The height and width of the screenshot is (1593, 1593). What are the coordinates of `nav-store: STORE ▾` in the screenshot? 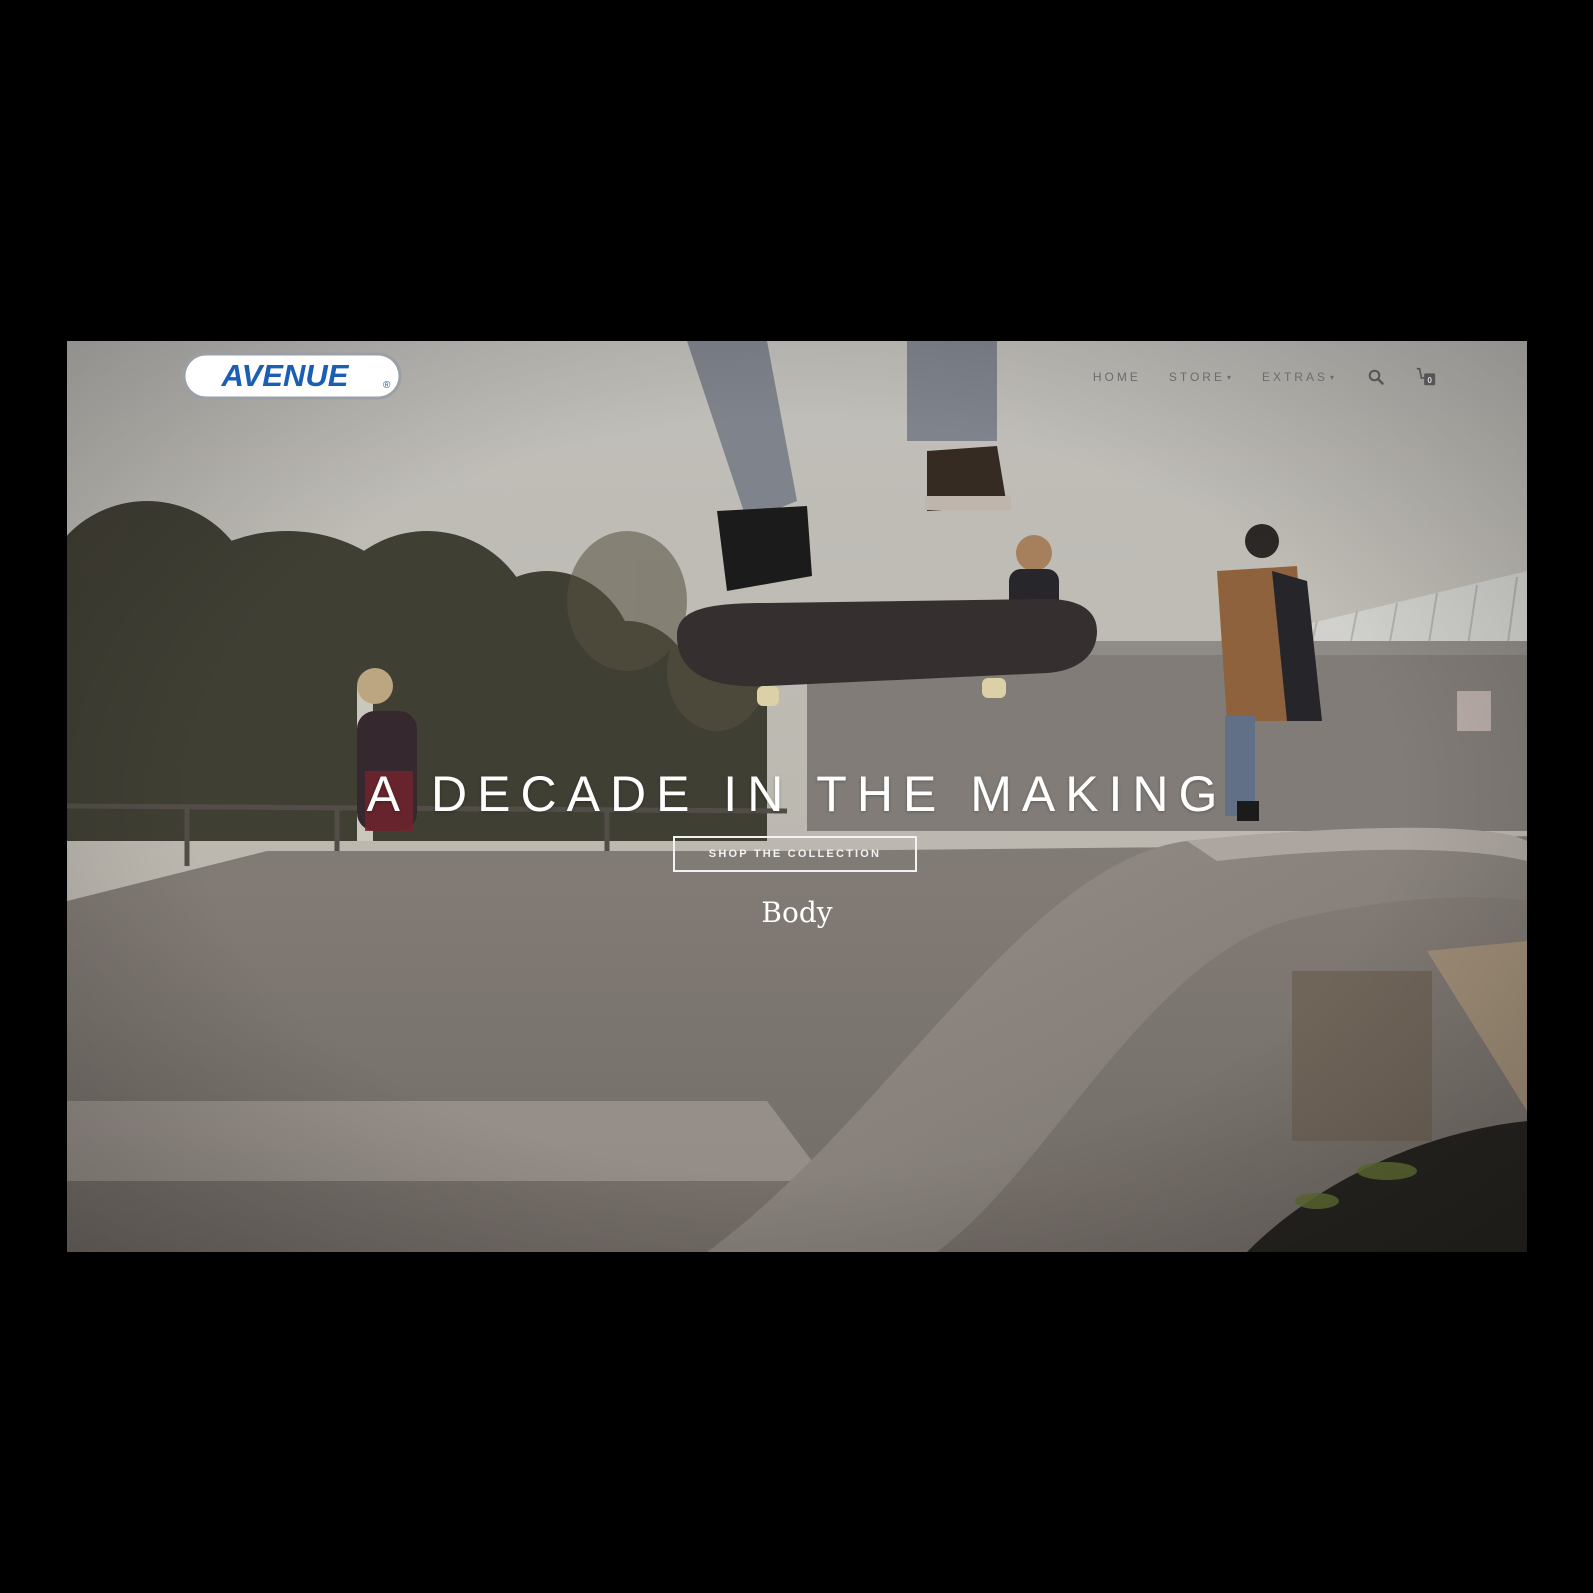 It's located at (1201, 377).